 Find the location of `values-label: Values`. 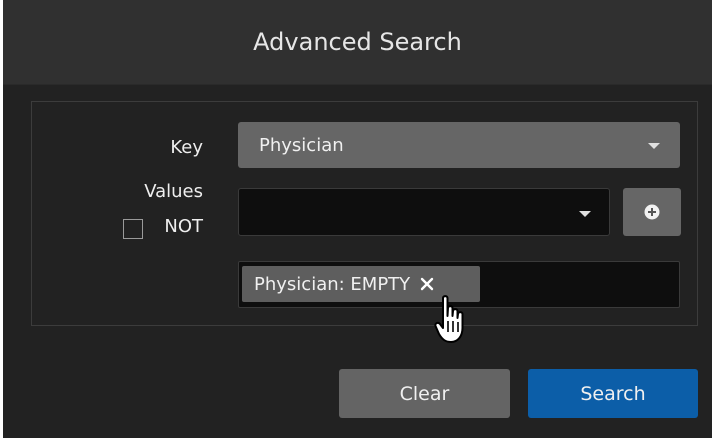

values-label: Values is located at coordinates (173, 191).